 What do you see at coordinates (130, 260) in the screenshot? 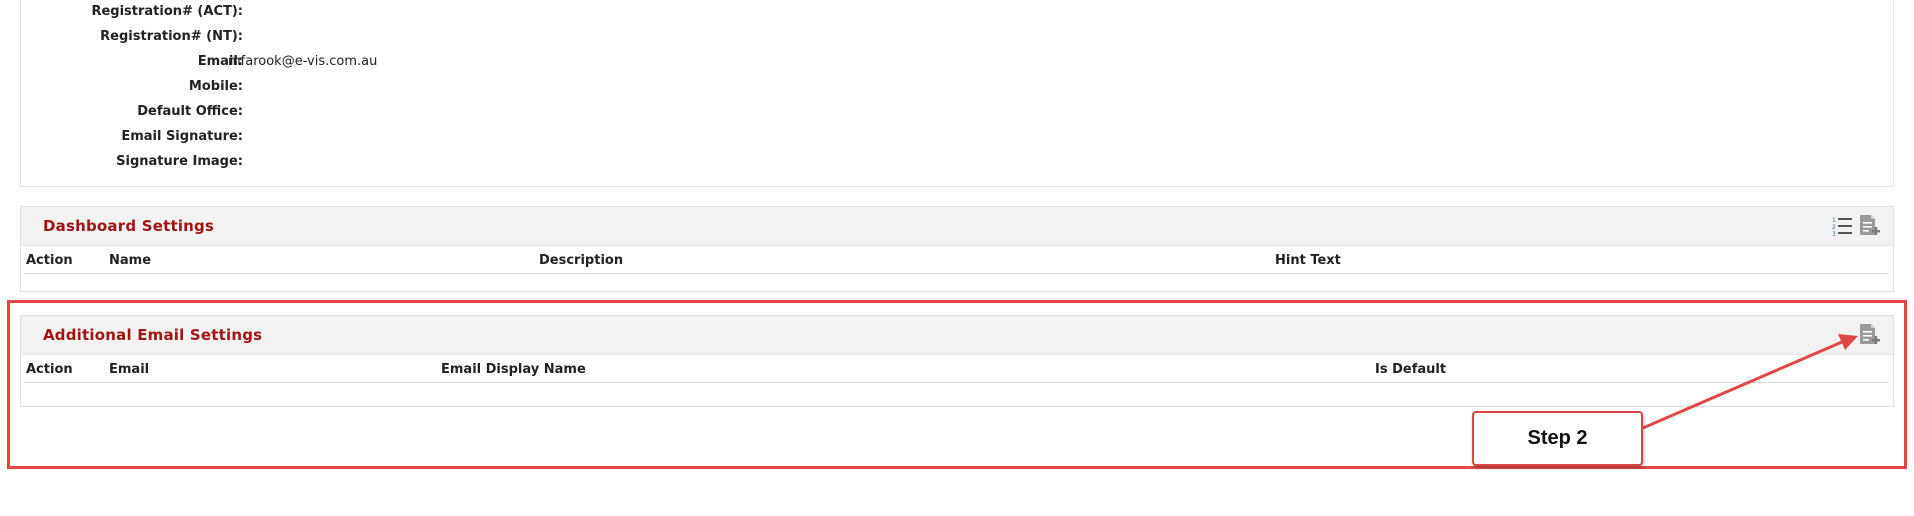
I see `column-header-name: Name` at bounding box center [130, 260].